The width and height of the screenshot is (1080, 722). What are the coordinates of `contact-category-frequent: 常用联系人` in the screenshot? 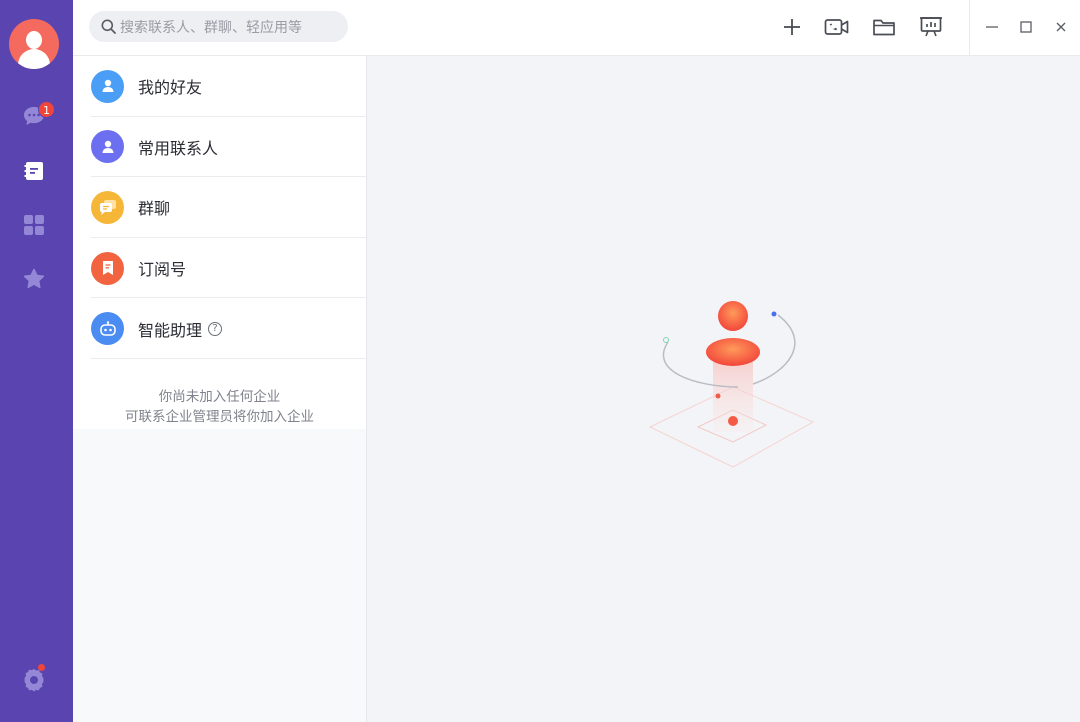 It's located at (219, 147).